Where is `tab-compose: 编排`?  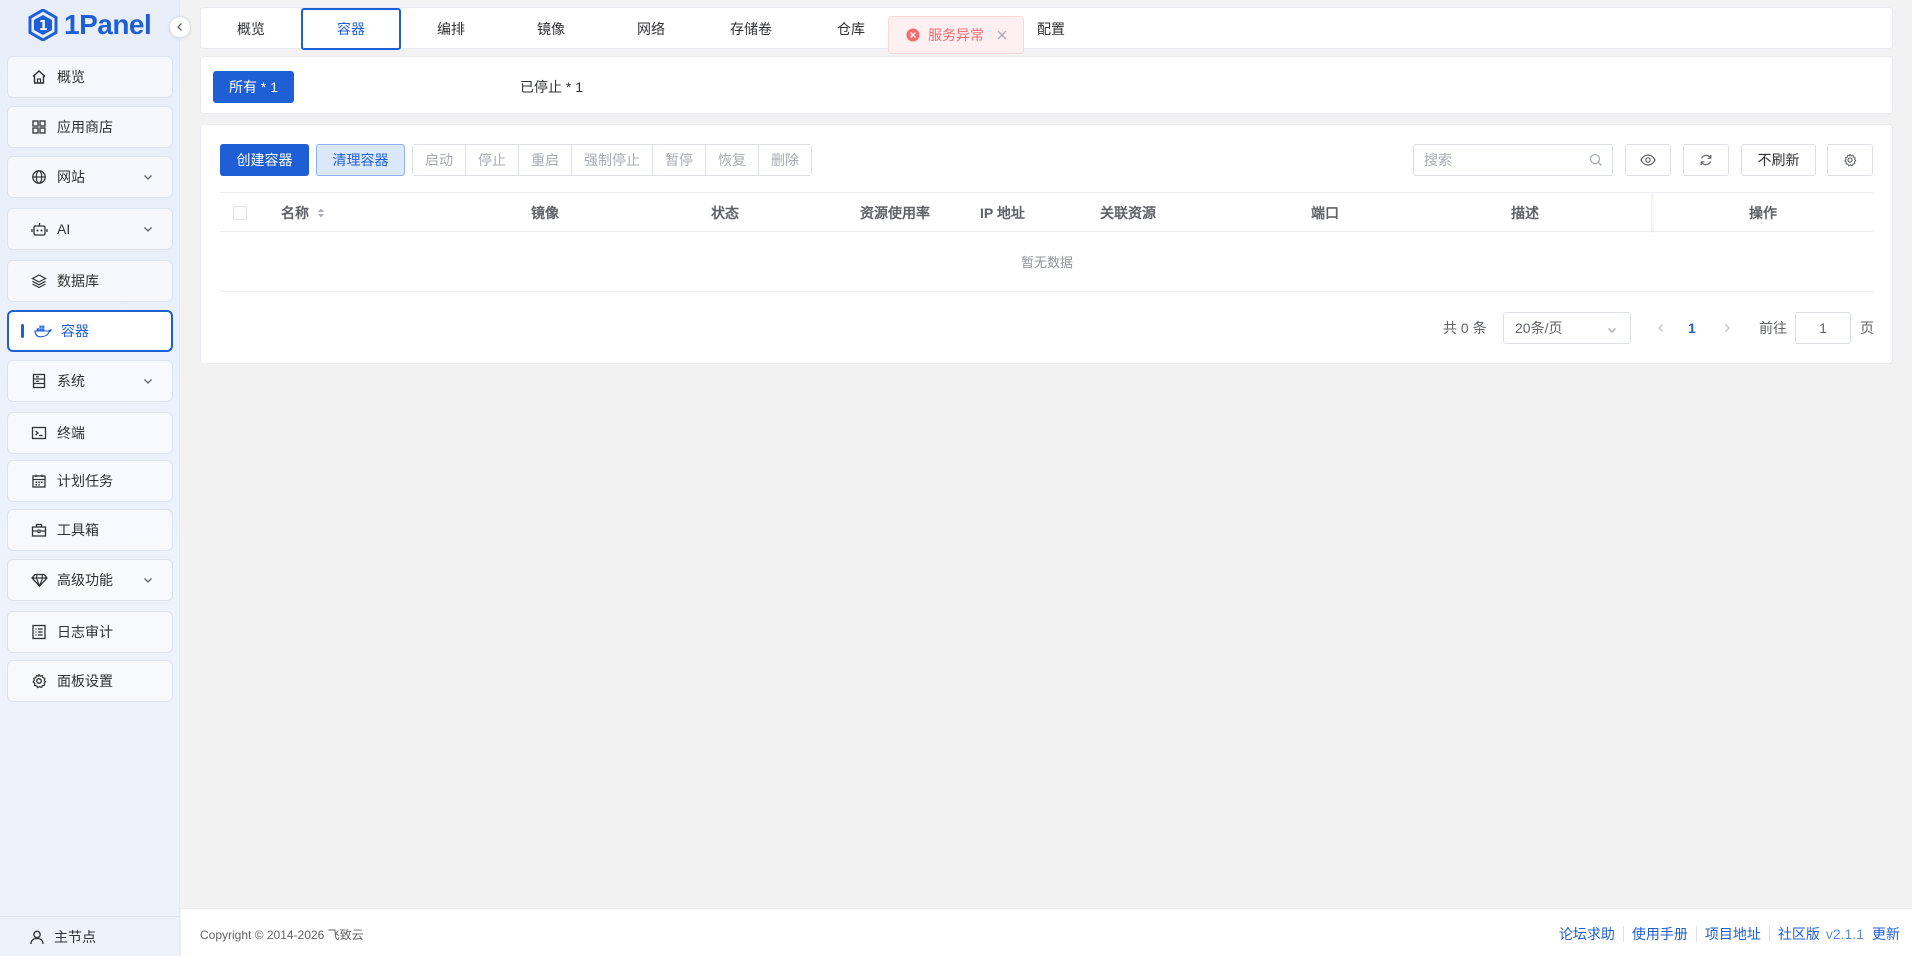 tab-compose: 编排 is located at coordinates (451, 29).